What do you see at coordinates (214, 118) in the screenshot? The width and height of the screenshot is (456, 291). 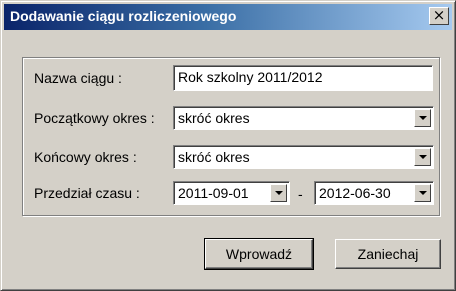 I see `start-period-value: skróć okres` at bounding box center [214, 118].